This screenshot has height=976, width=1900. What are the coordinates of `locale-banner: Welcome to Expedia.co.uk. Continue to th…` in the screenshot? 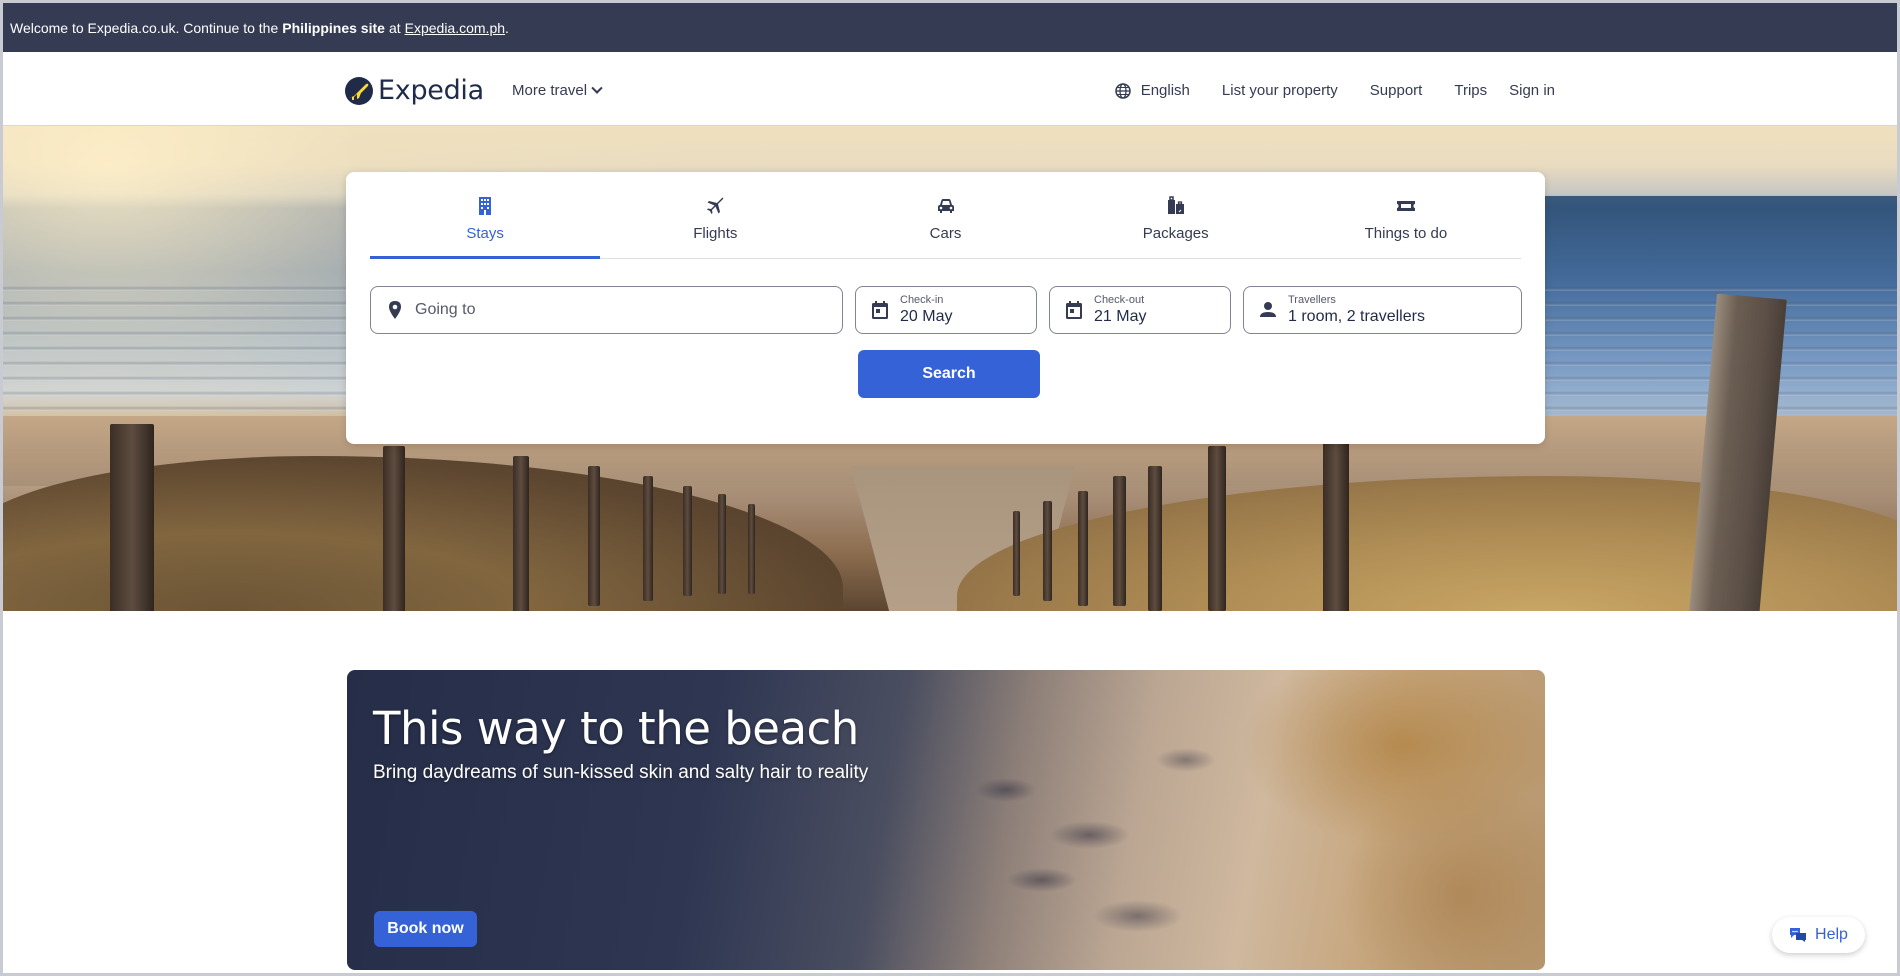 It's located at (950, 27).